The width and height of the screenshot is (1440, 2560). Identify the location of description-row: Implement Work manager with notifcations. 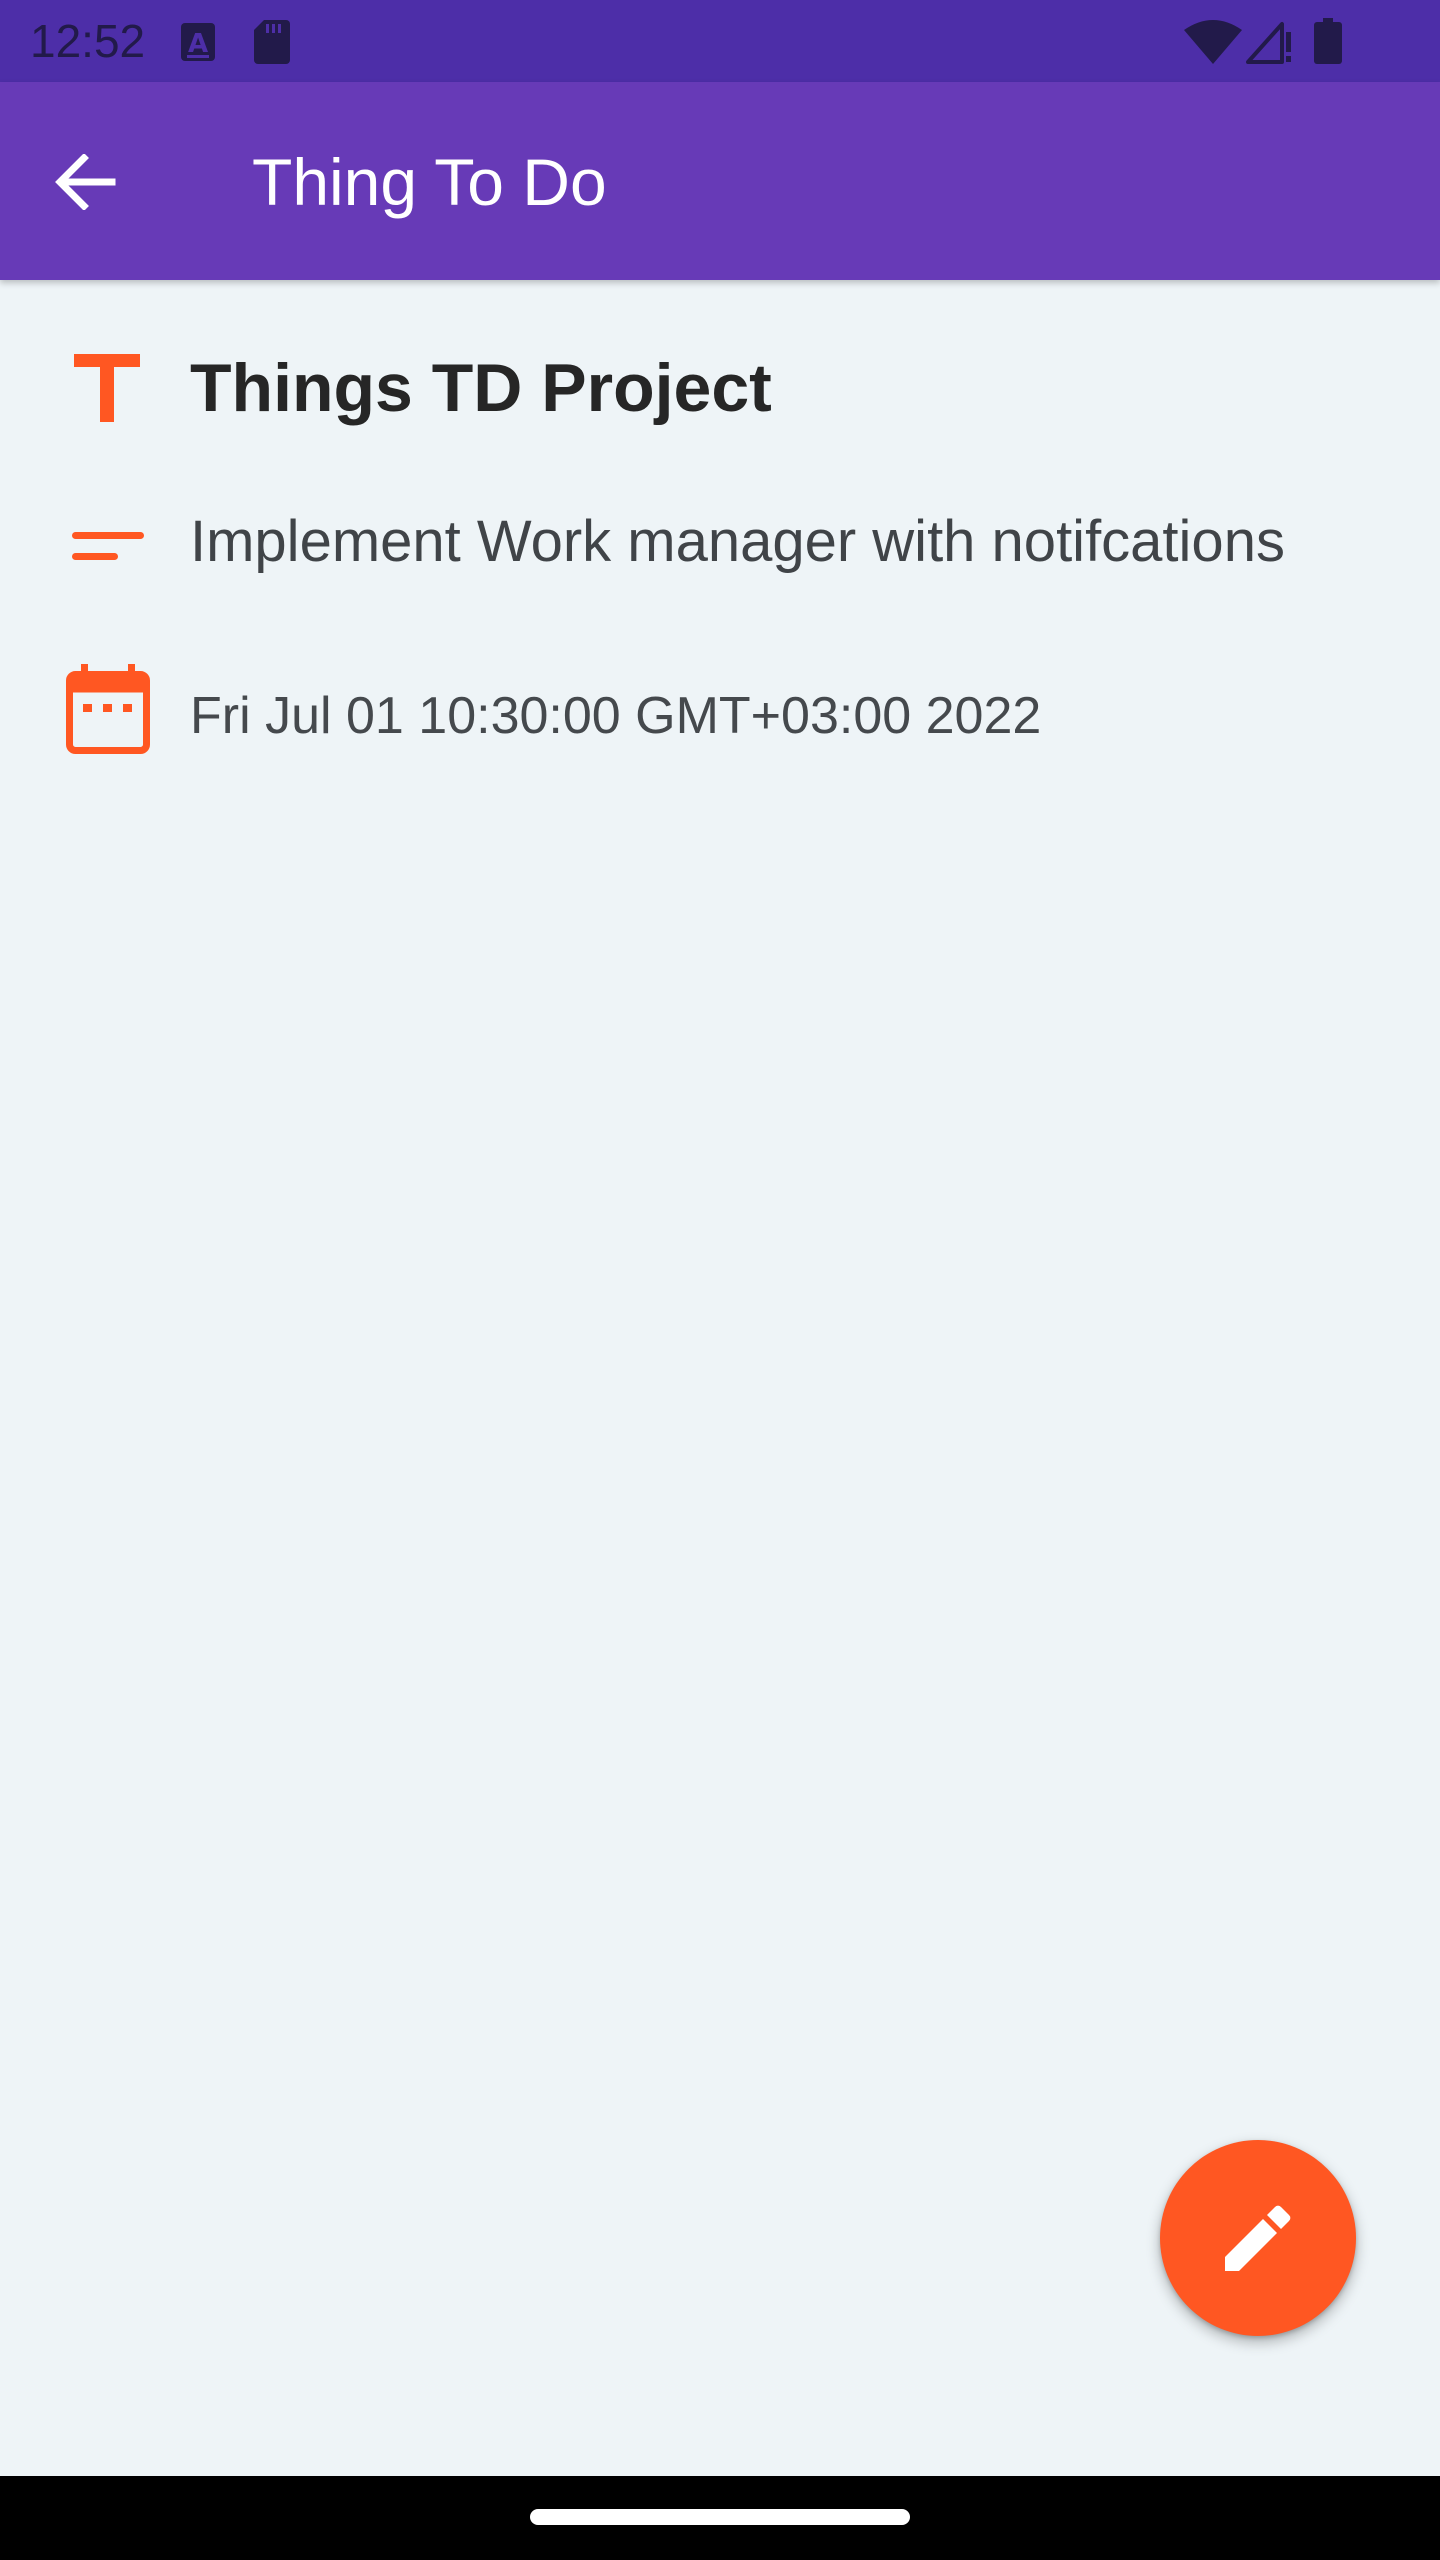
(720, 542).